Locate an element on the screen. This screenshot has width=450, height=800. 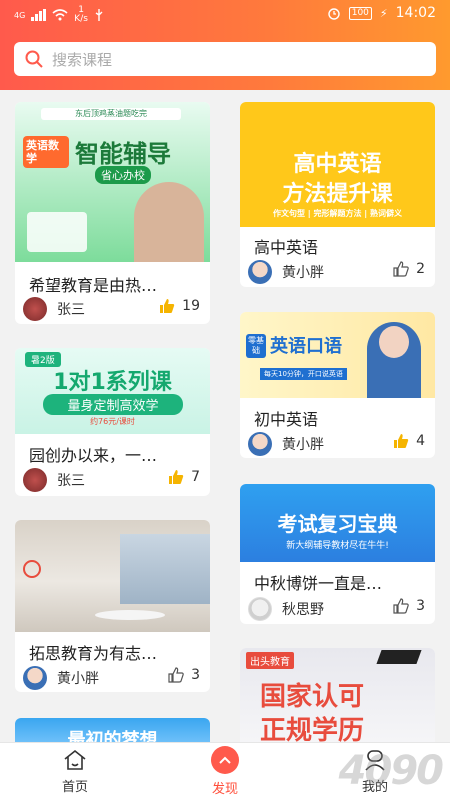
thumb-top-label: 东后顶鸡蒸油题吃完 is located at coordinates (111, 114).